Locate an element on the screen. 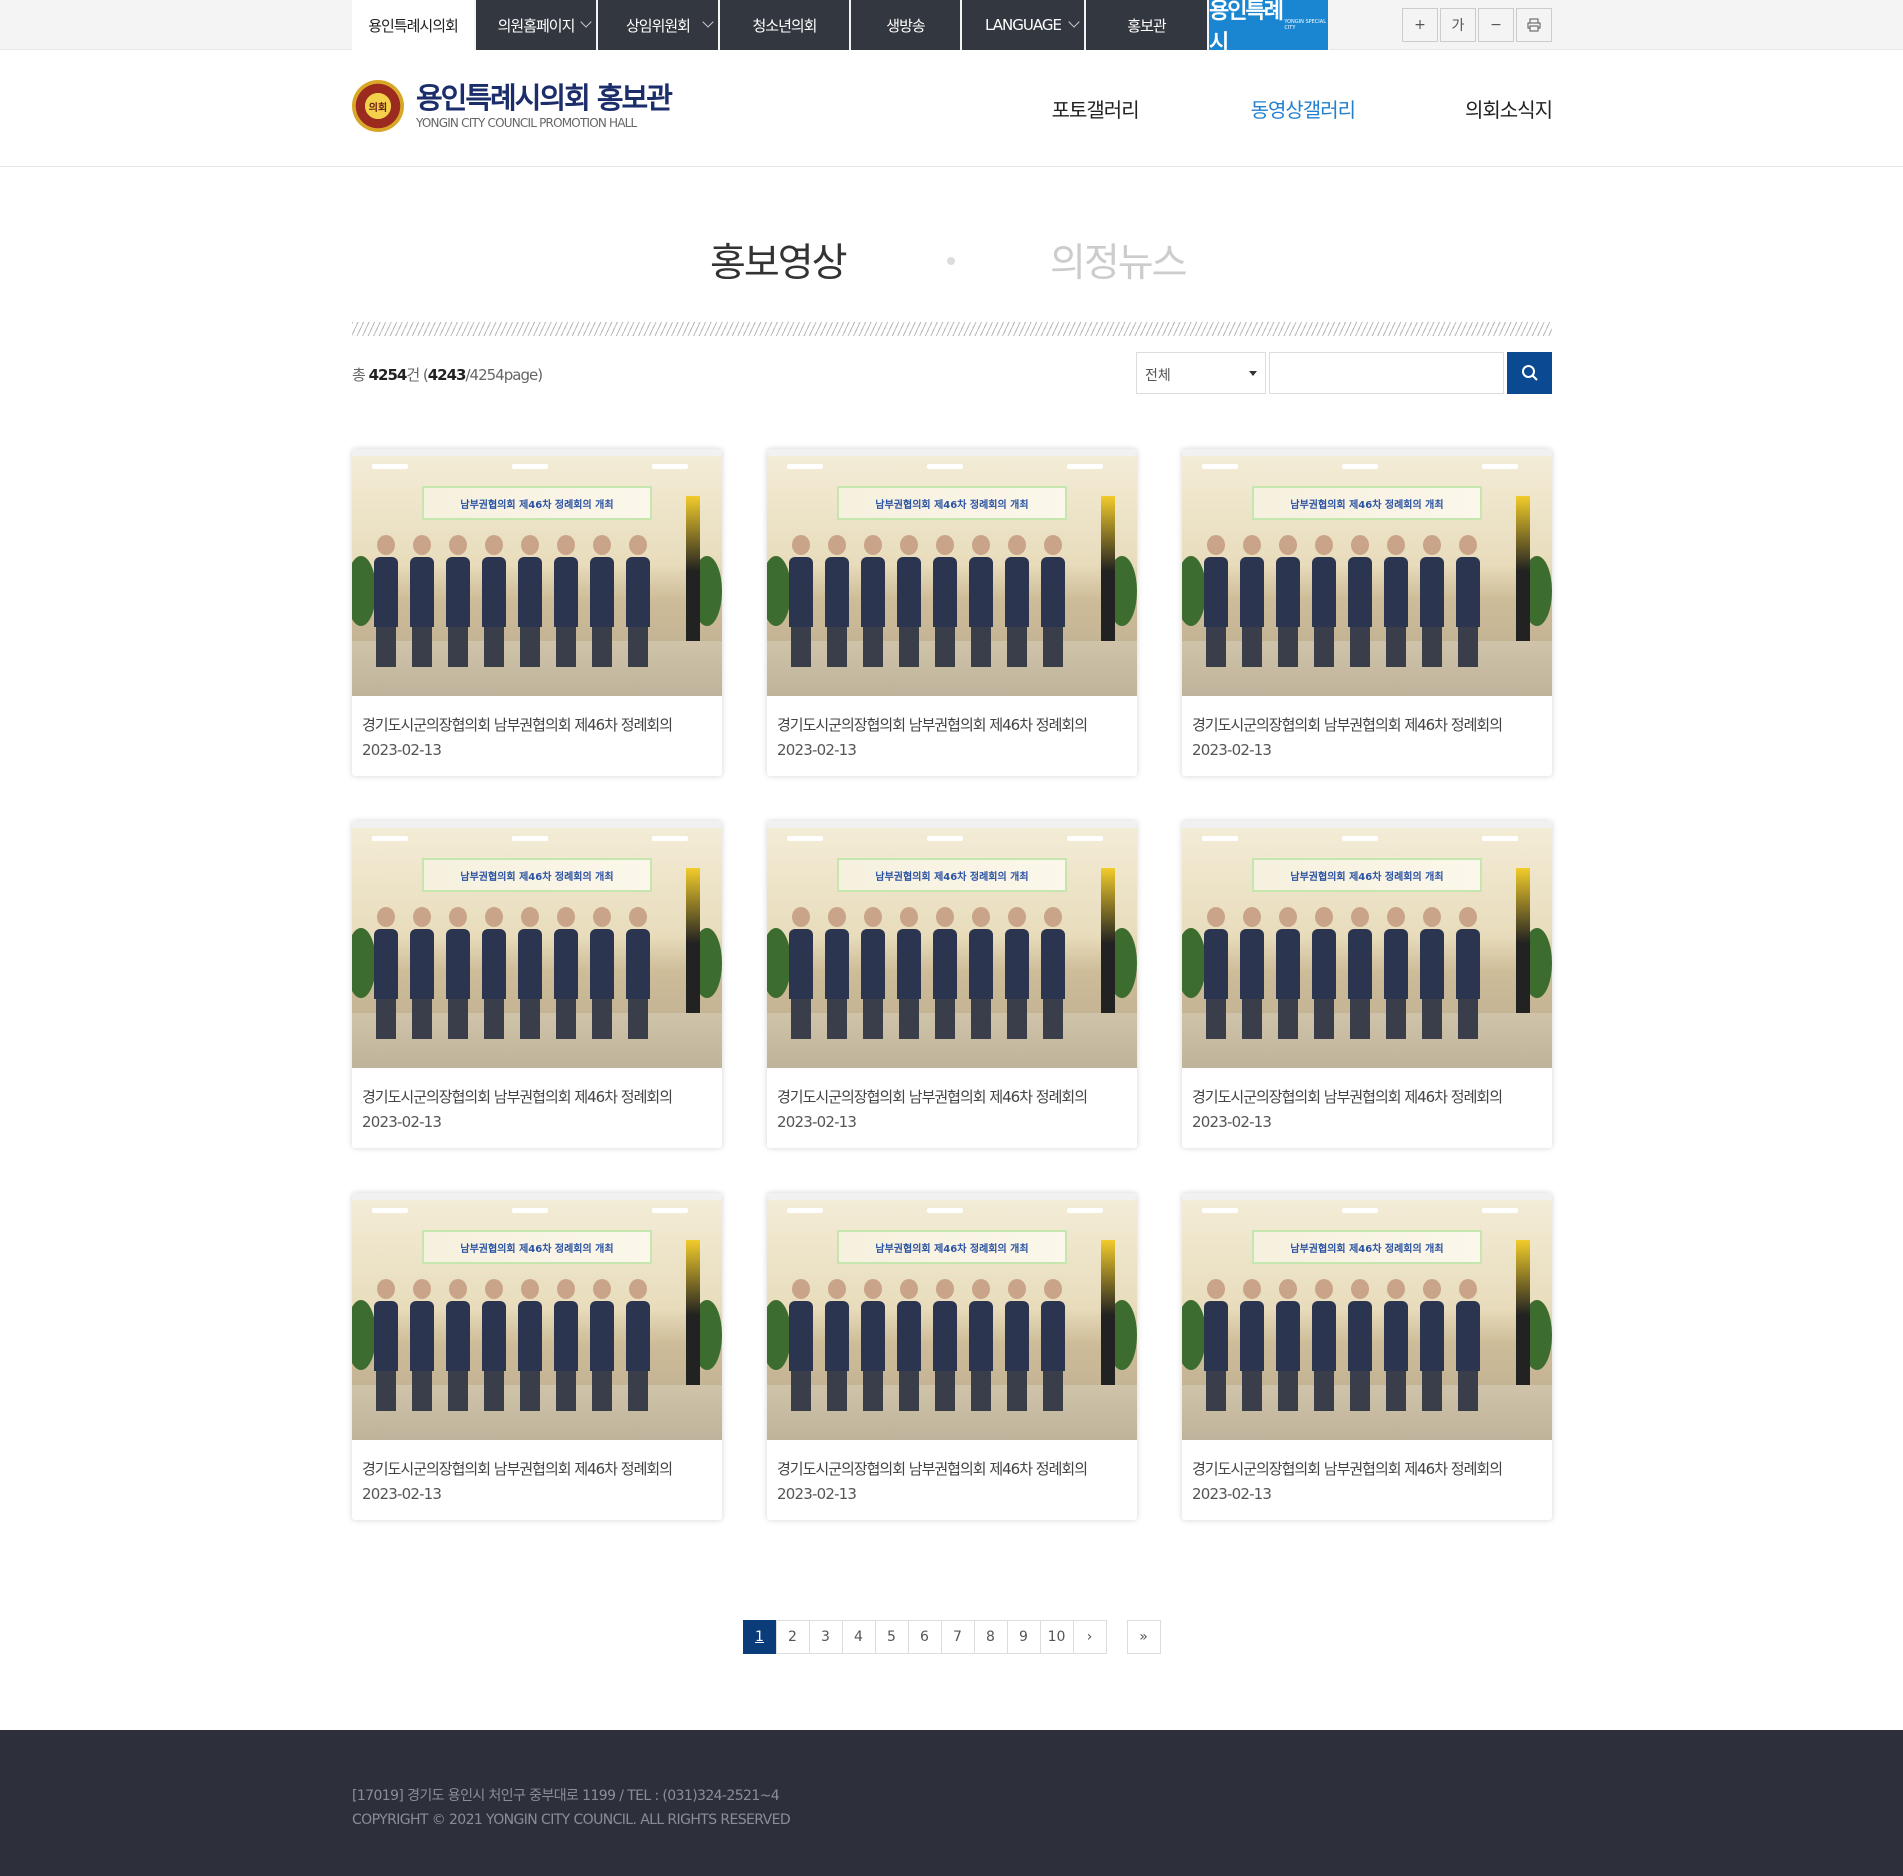 The width and height of the screenshot is (1903, 1876). topbar-home-link: 용인특례시의회 is located at coordinates (414, 25).